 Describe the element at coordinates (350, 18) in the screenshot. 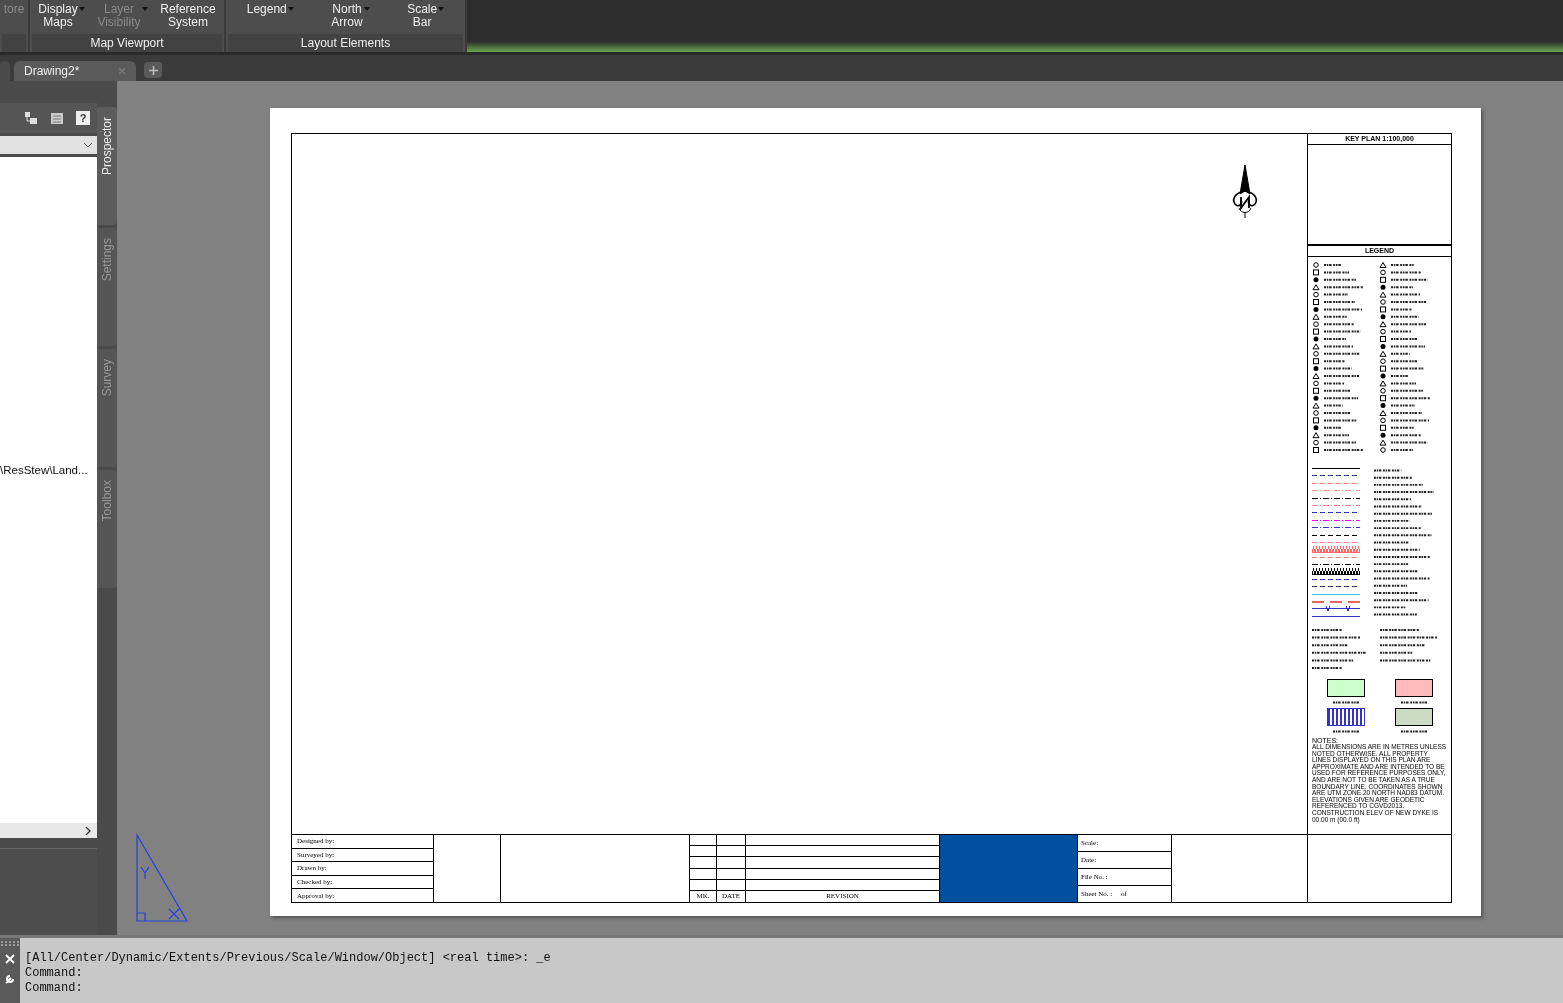

I see `ribbon-button: North Arrow` at that location.